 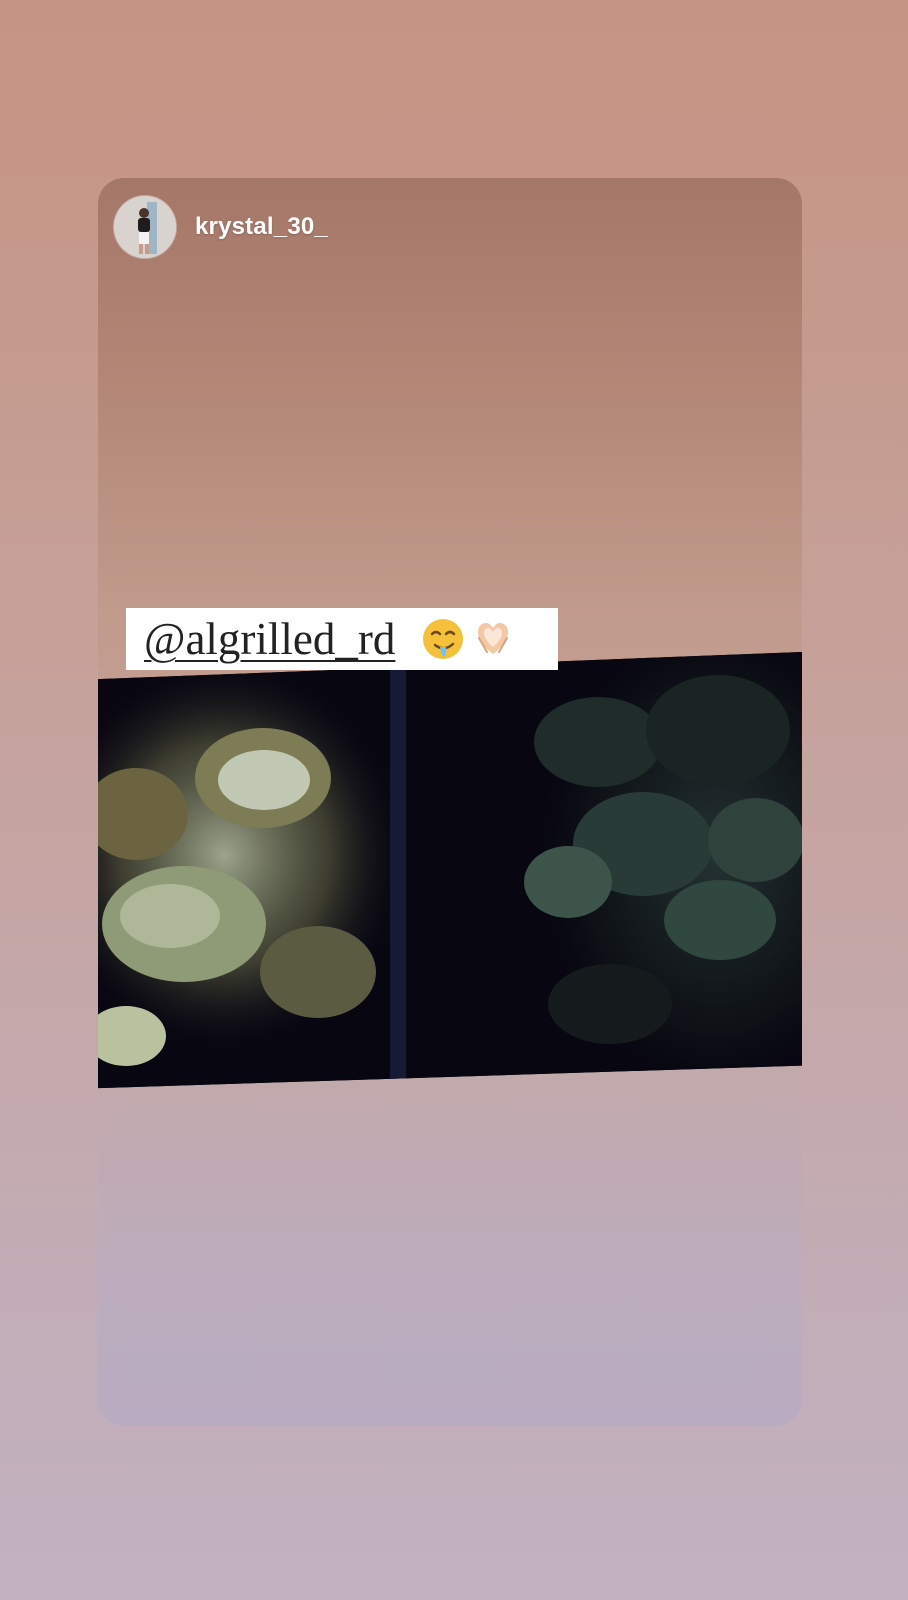 I want to click on story-header: krystal_30_, so click(x=221, y=227).